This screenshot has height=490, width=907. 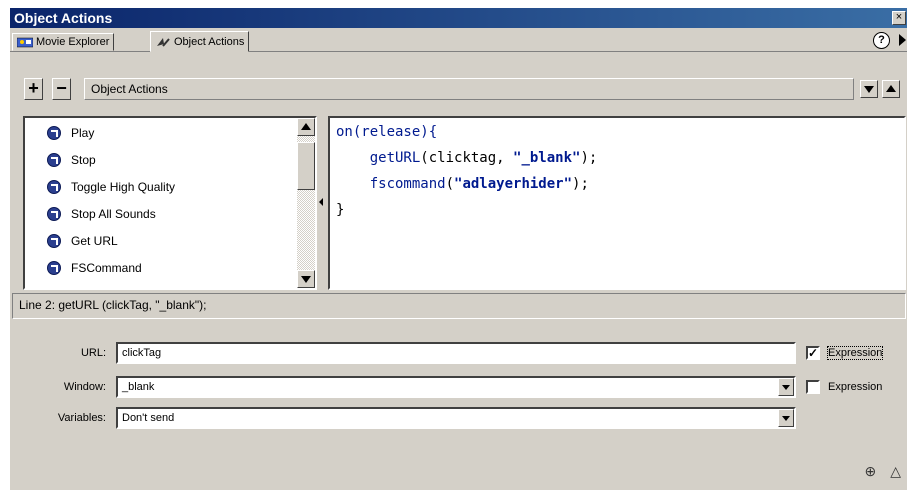 I want to click on code-text: }, so click(x=340, y=210).